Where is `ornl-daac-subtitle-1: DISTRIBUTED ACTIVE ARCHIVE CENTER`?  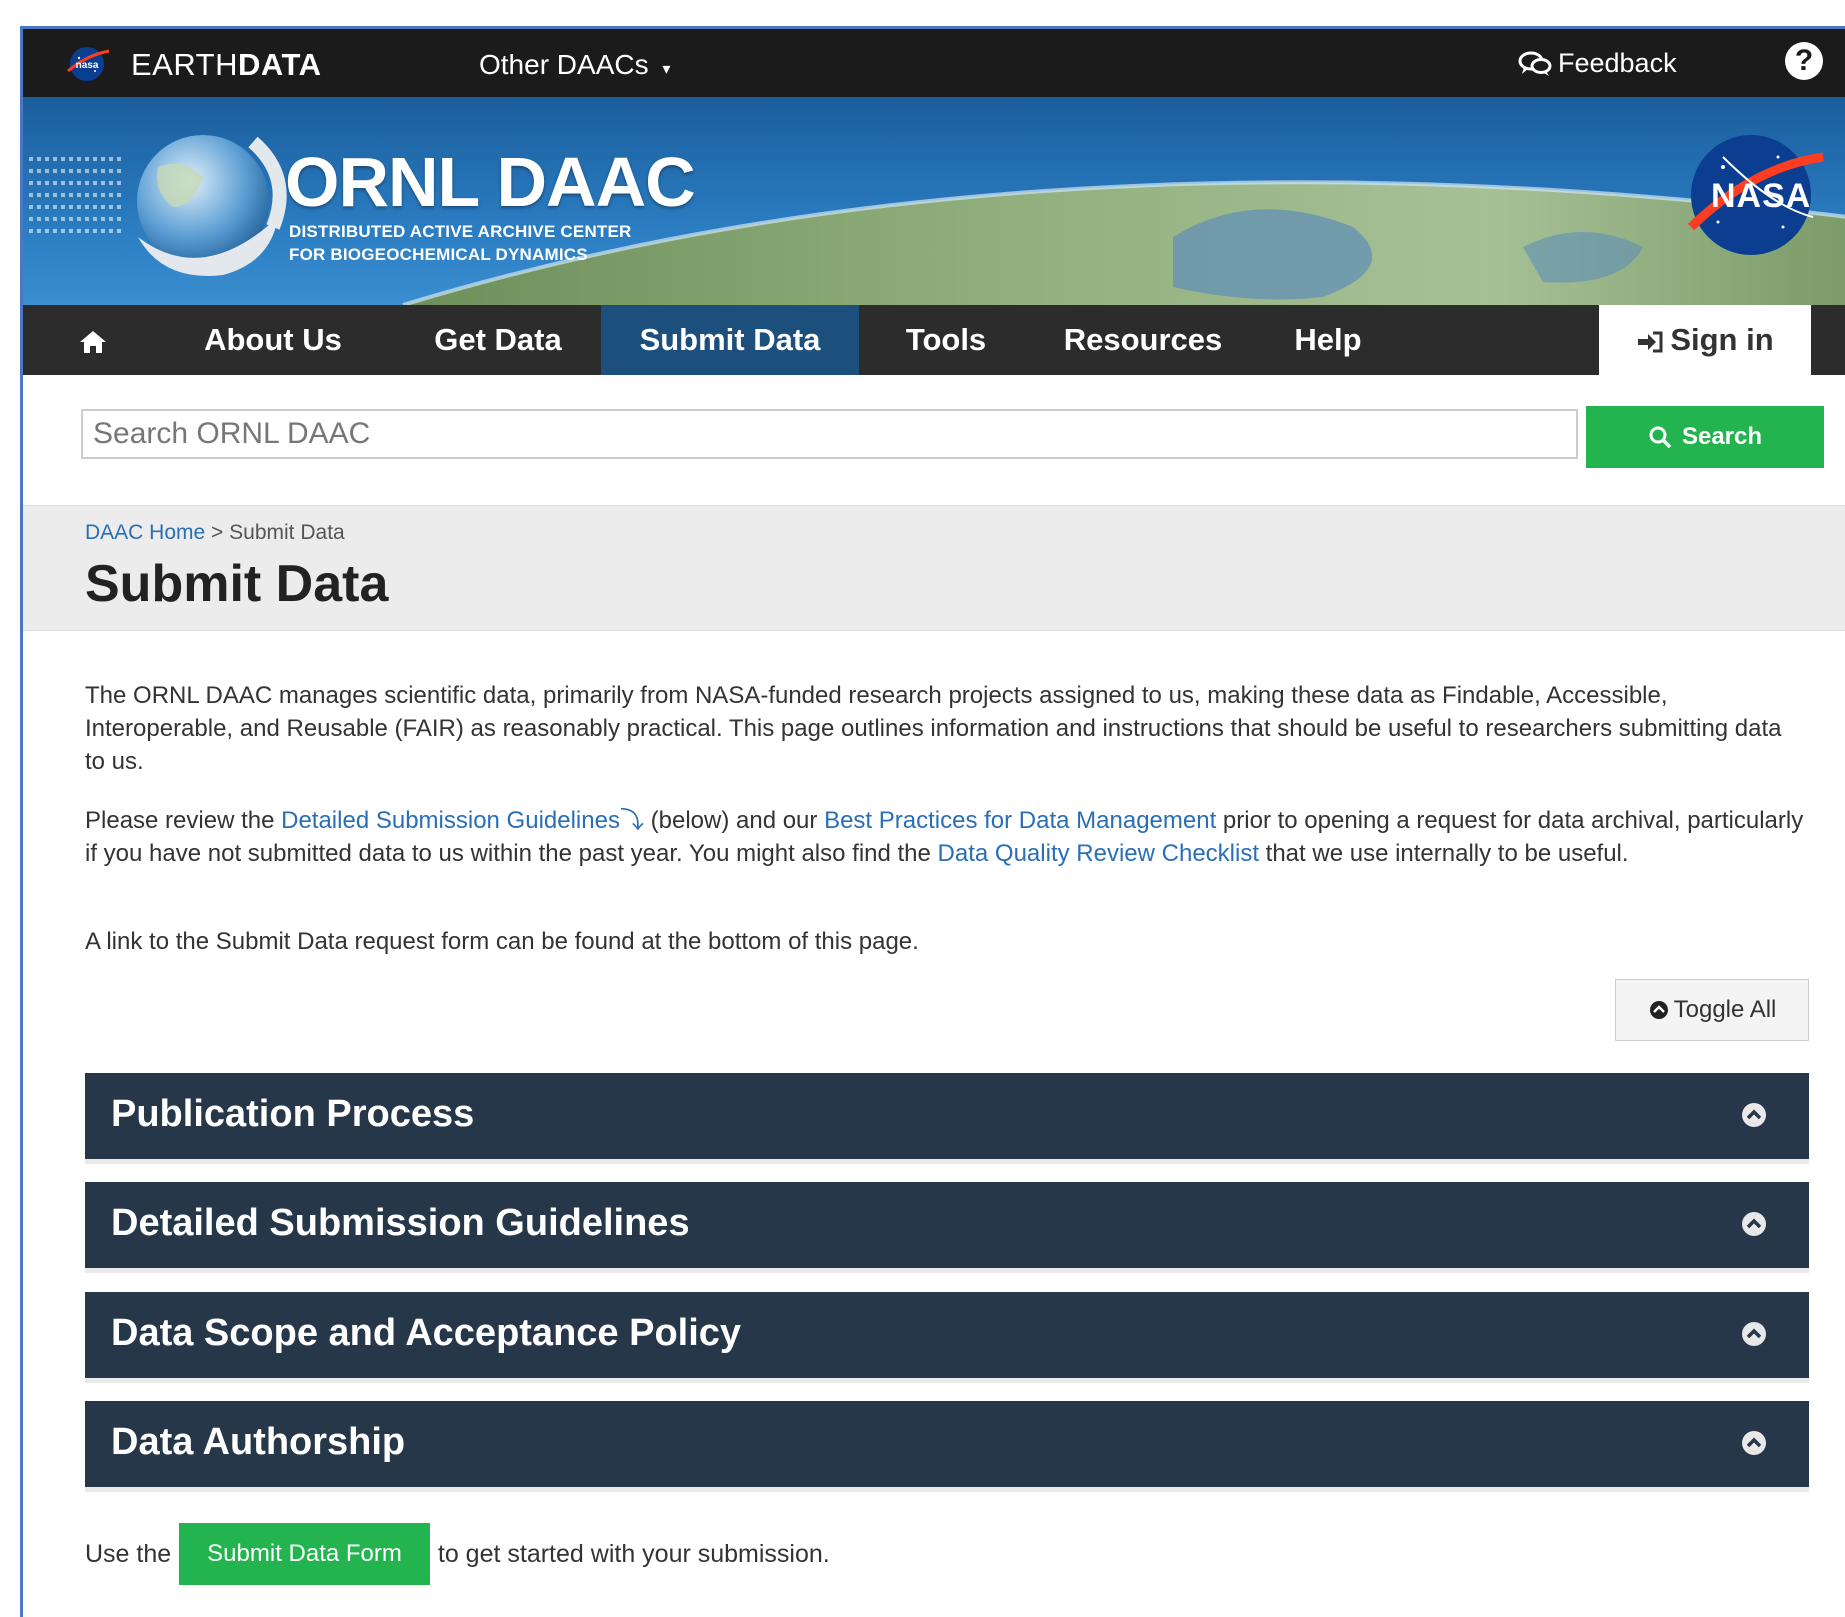 ornl-daac-subtitle-1: DISTRIBUTED ACTIVE ARCHIVE CENTER is located at coordinates (460, 231).